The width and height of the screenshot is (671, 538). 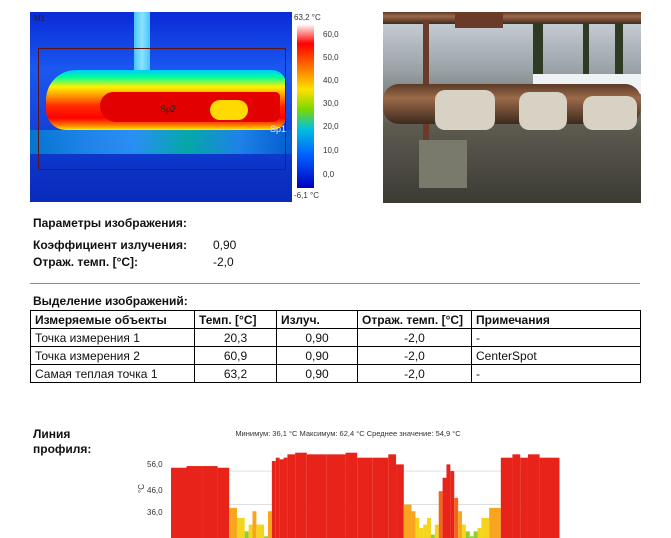 I want to click on scale-min-label: -6,1 °C, so click(x=306, y=195).